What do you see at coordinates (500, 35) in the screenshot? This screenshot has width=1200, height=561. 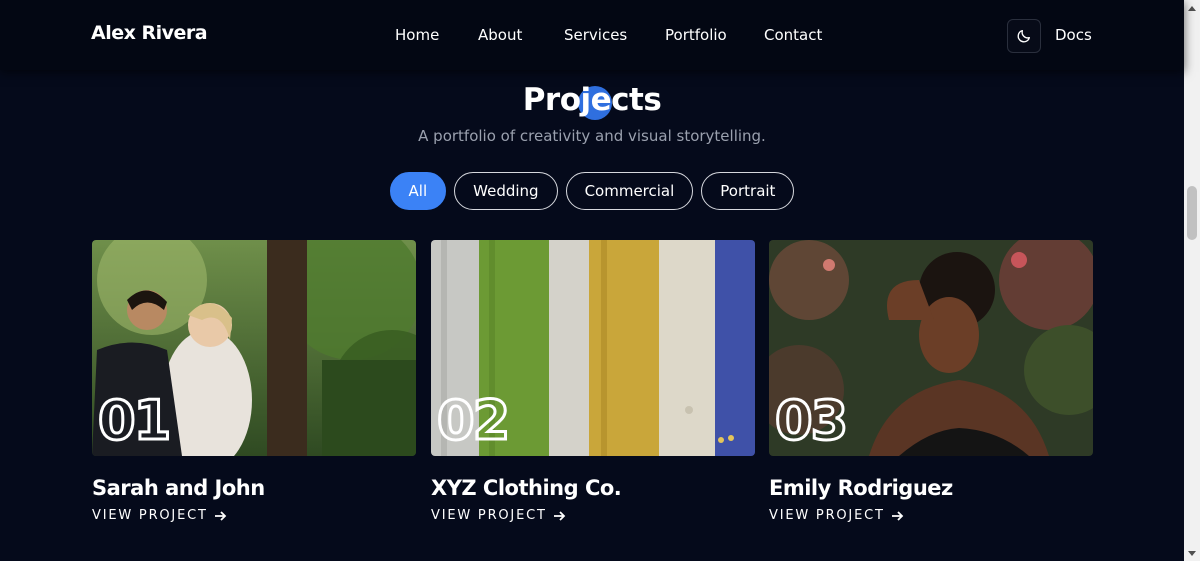 I see `nav-about: About` at bounding box center [500, 35].